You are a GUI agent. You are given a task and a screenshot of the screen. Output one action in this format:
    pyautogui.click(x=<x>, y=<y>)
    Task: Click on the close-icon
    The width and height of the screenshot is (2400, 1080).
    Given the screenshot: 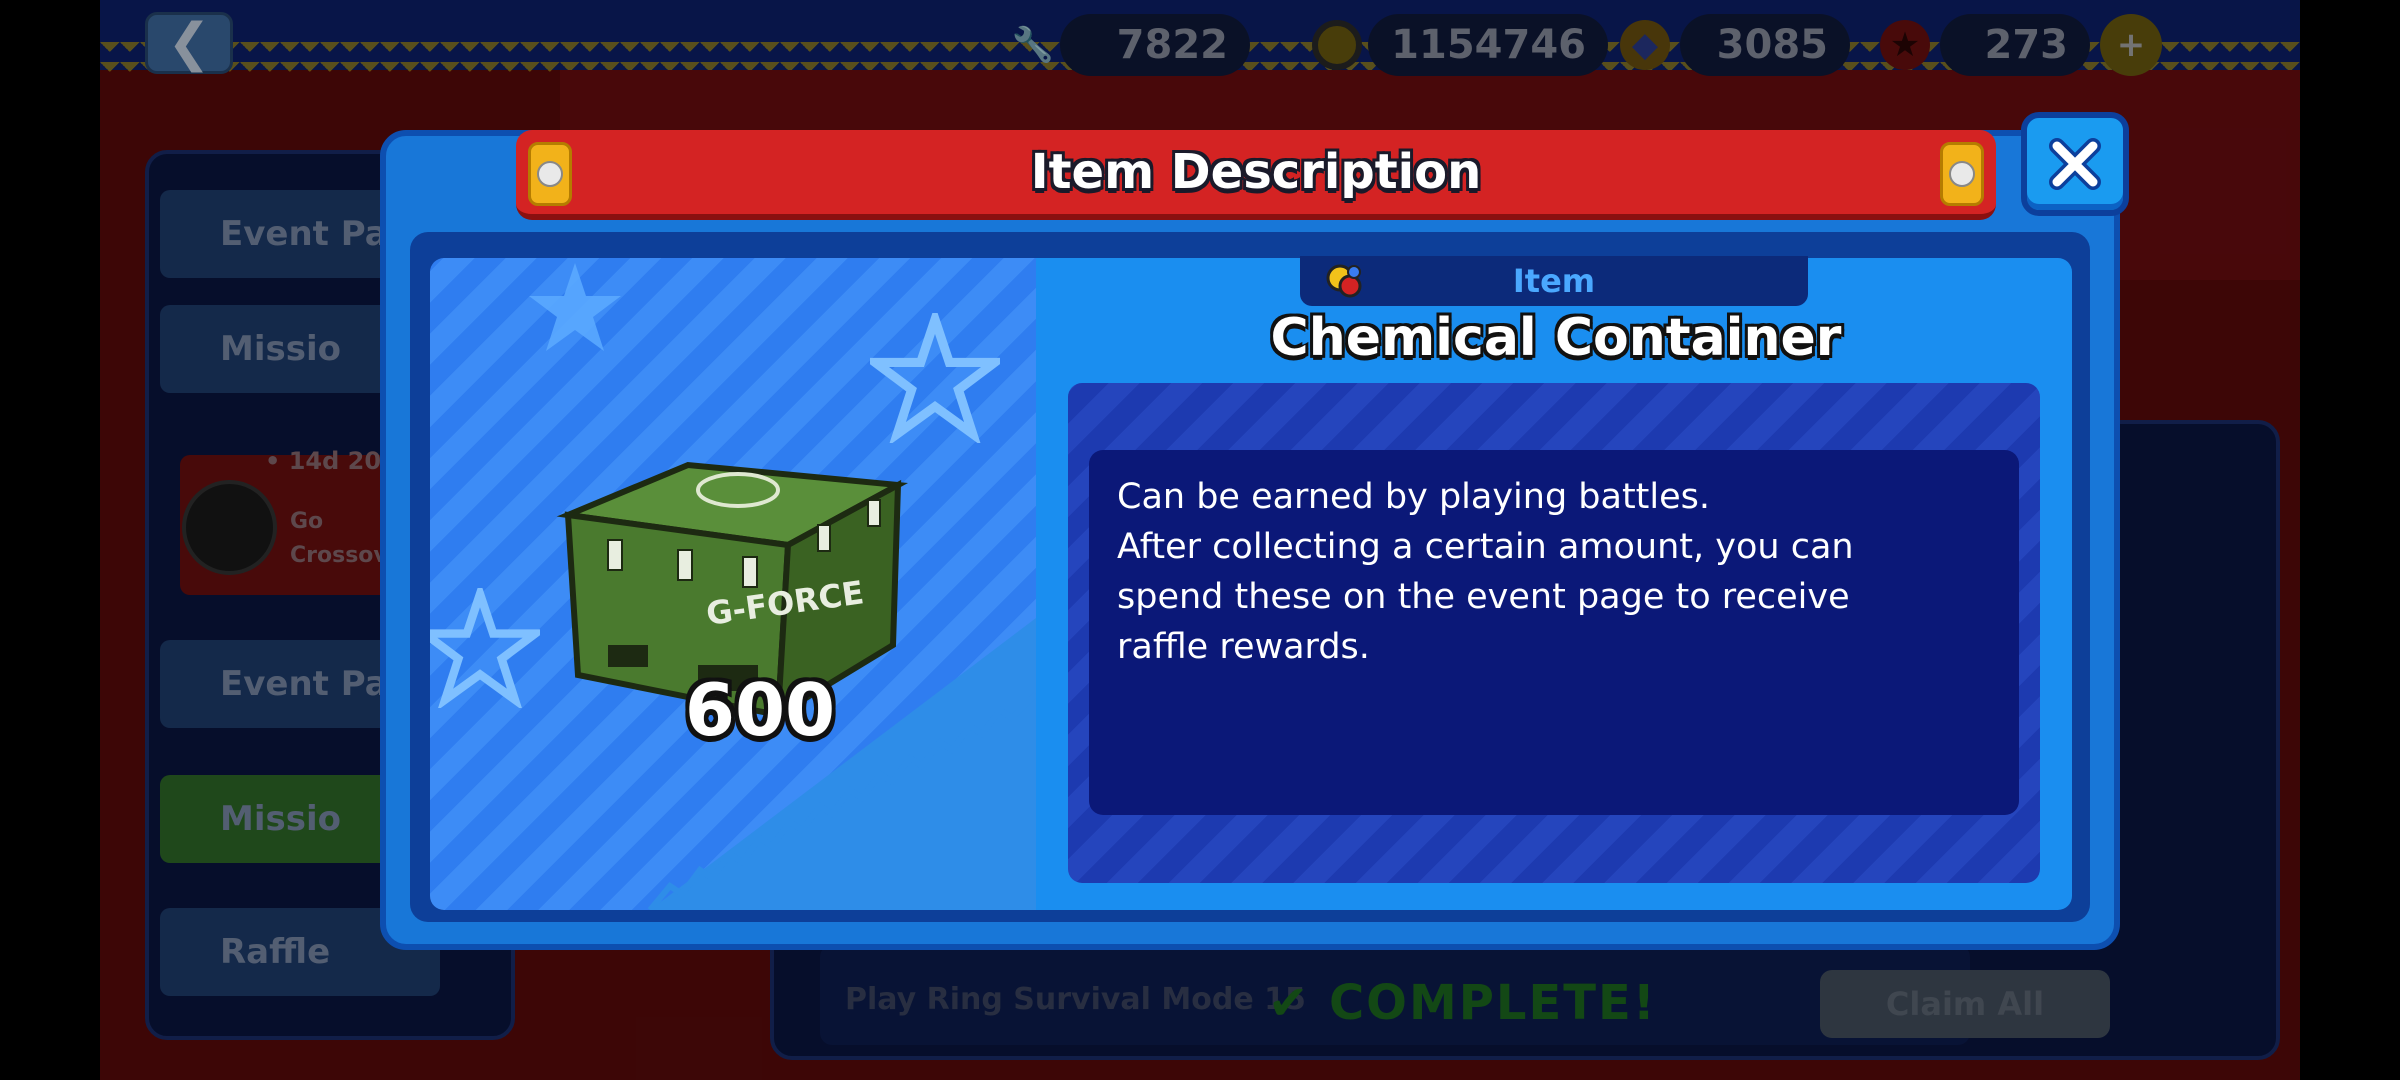 What is the action you would take?
    pyautogui.click(x=2075, y=164)
    